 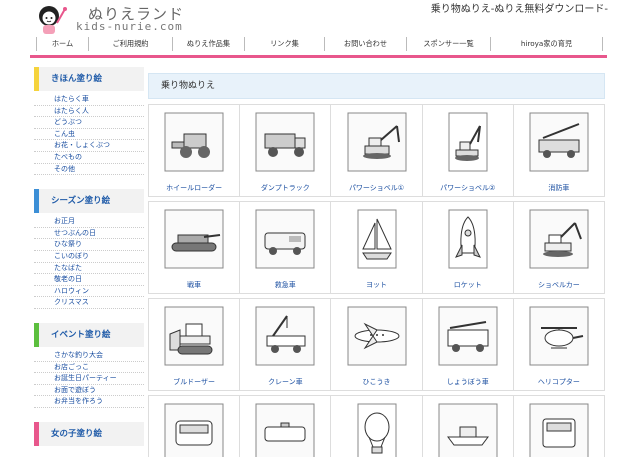 I want to click on coloring-card-label: パワーショベル②, so click(x=468, y=188).